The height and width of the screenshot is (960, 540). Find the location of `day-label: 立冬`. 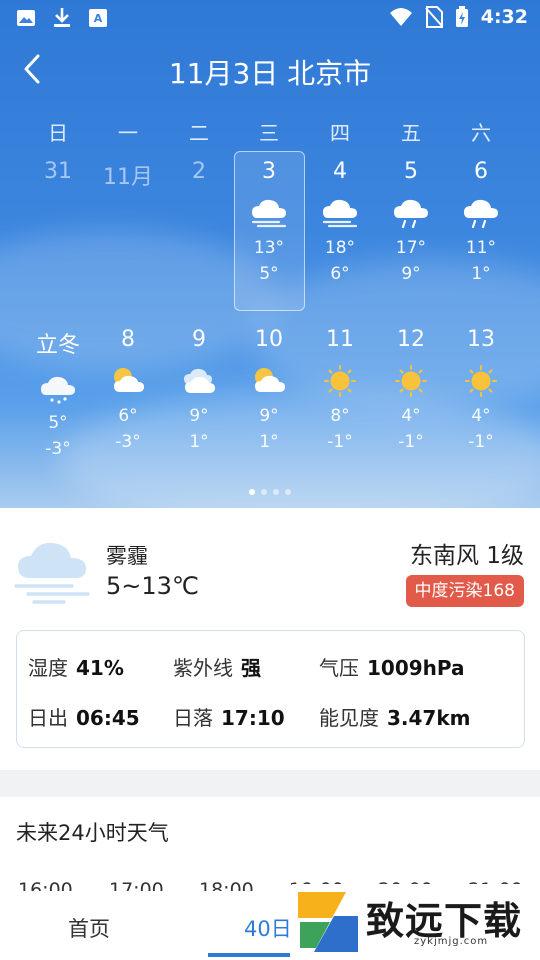

day-label: 立冬 is located at coordinates (57, 345).